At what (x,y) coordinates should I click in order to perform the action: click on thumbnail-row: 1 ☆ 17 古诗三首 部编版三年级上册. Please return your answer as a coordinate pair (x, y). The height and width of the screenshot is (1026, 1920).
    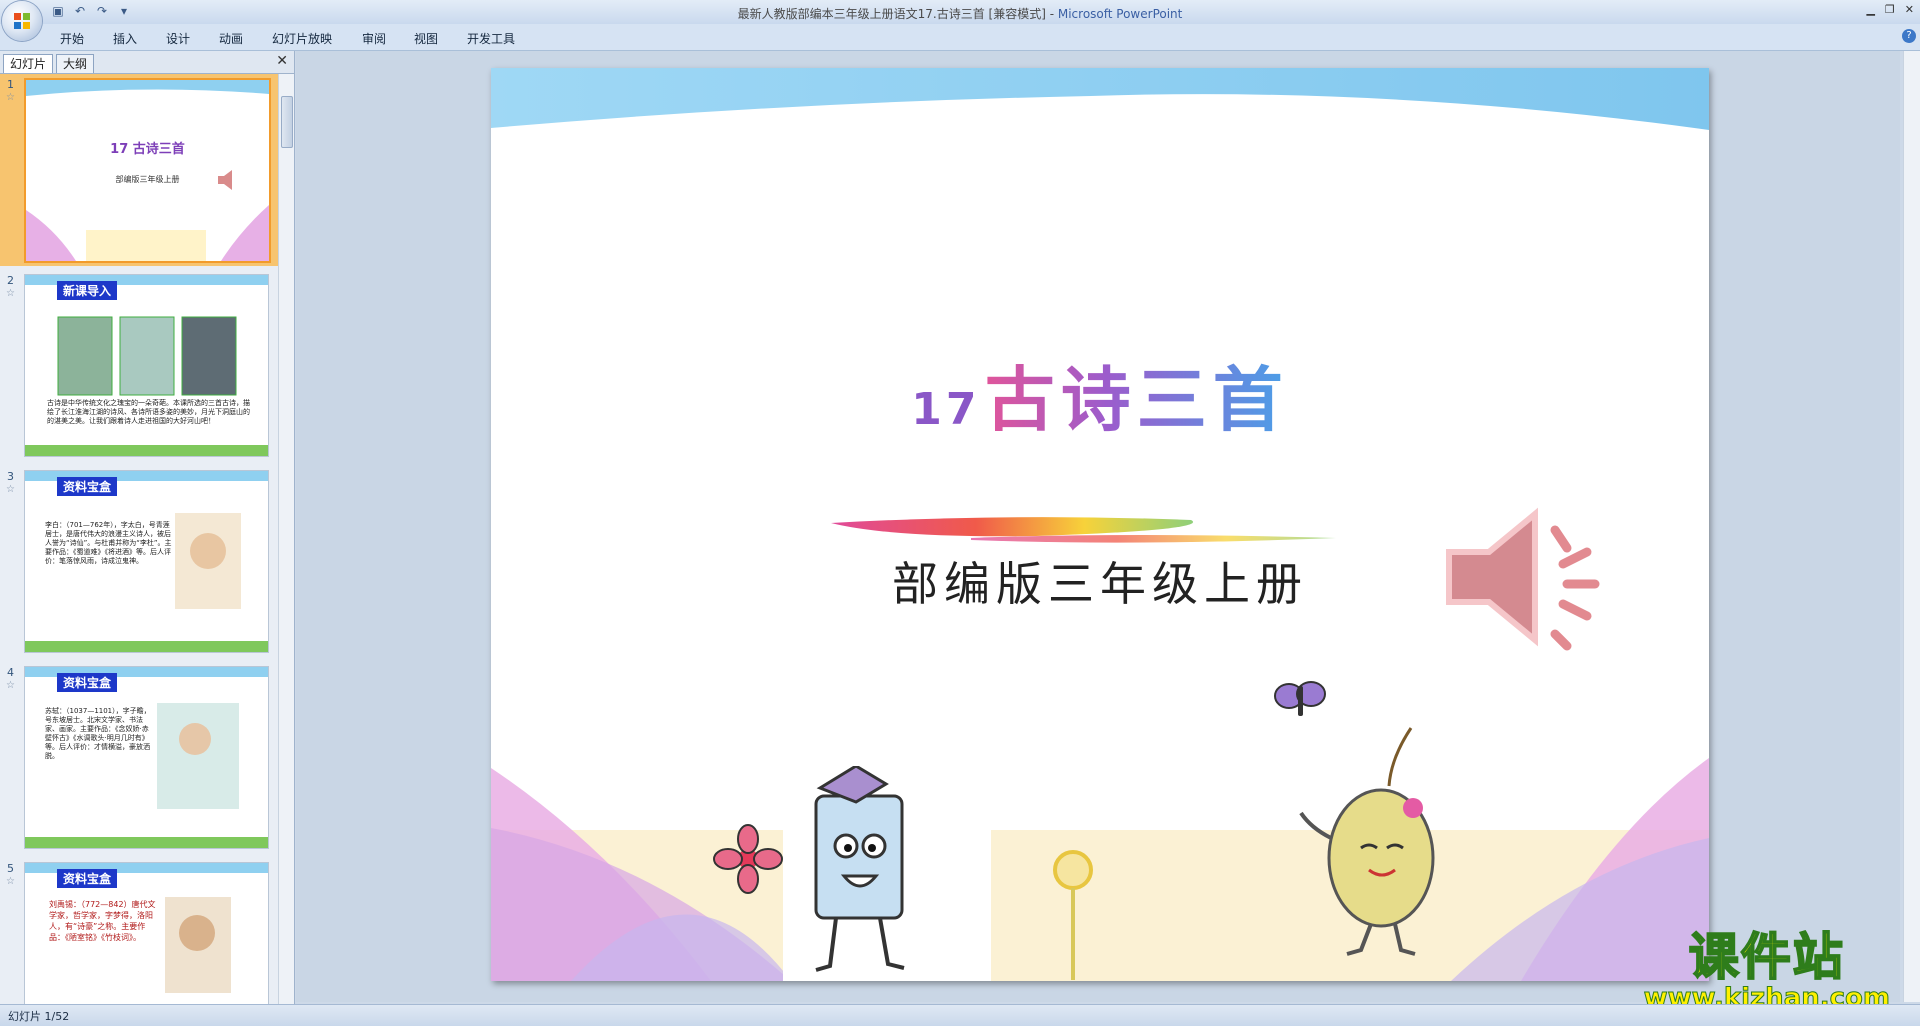
    Looking at the image, I should click on (139, 170).